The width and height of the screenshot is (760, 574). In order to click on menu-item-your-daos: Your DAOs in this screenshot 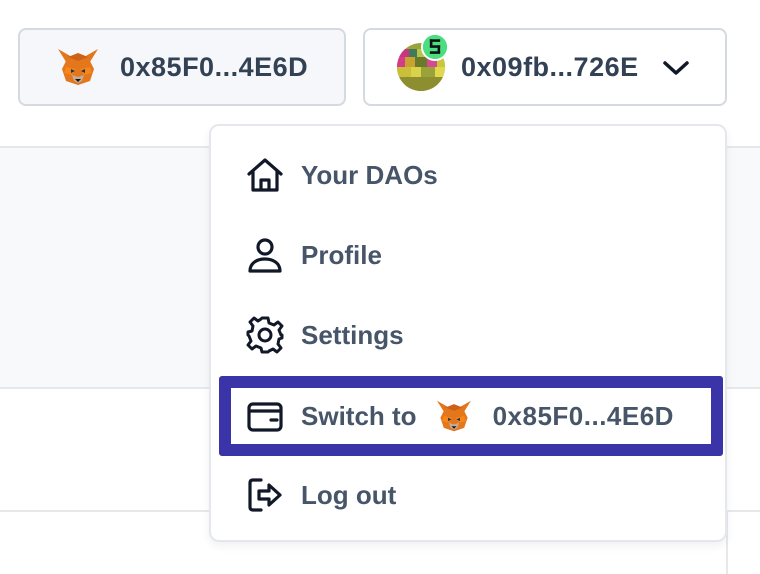, I will do `click(470, 175)`.